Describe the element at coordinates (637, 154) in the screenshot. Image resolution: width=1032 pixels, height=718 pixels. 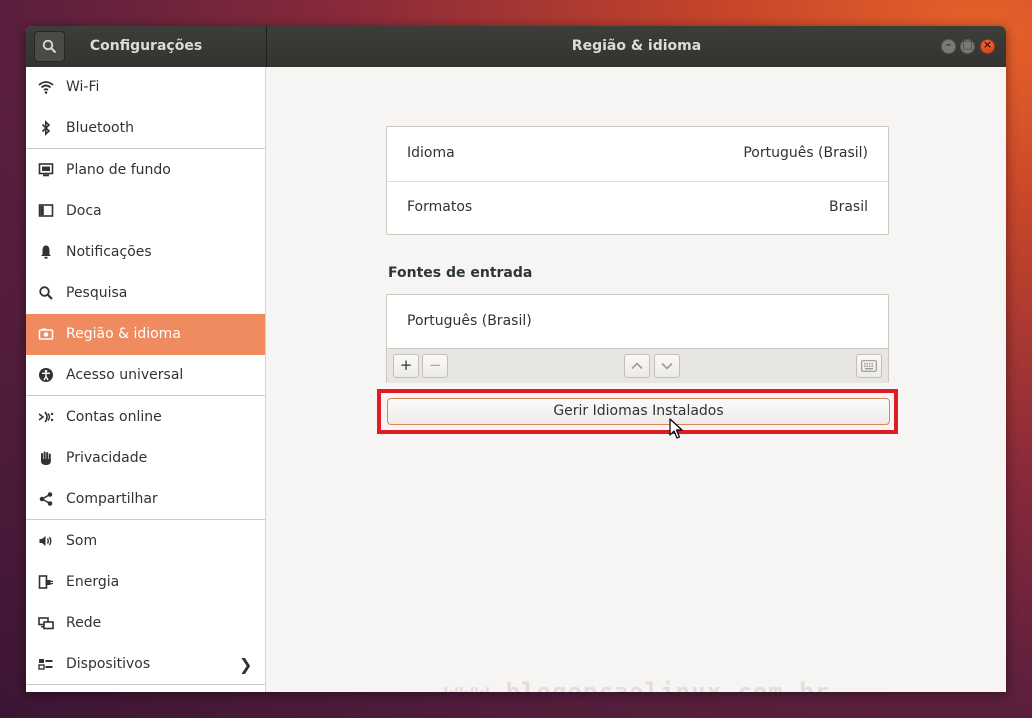
I see `language-row: Idioma Português (Brasil)` at that location.